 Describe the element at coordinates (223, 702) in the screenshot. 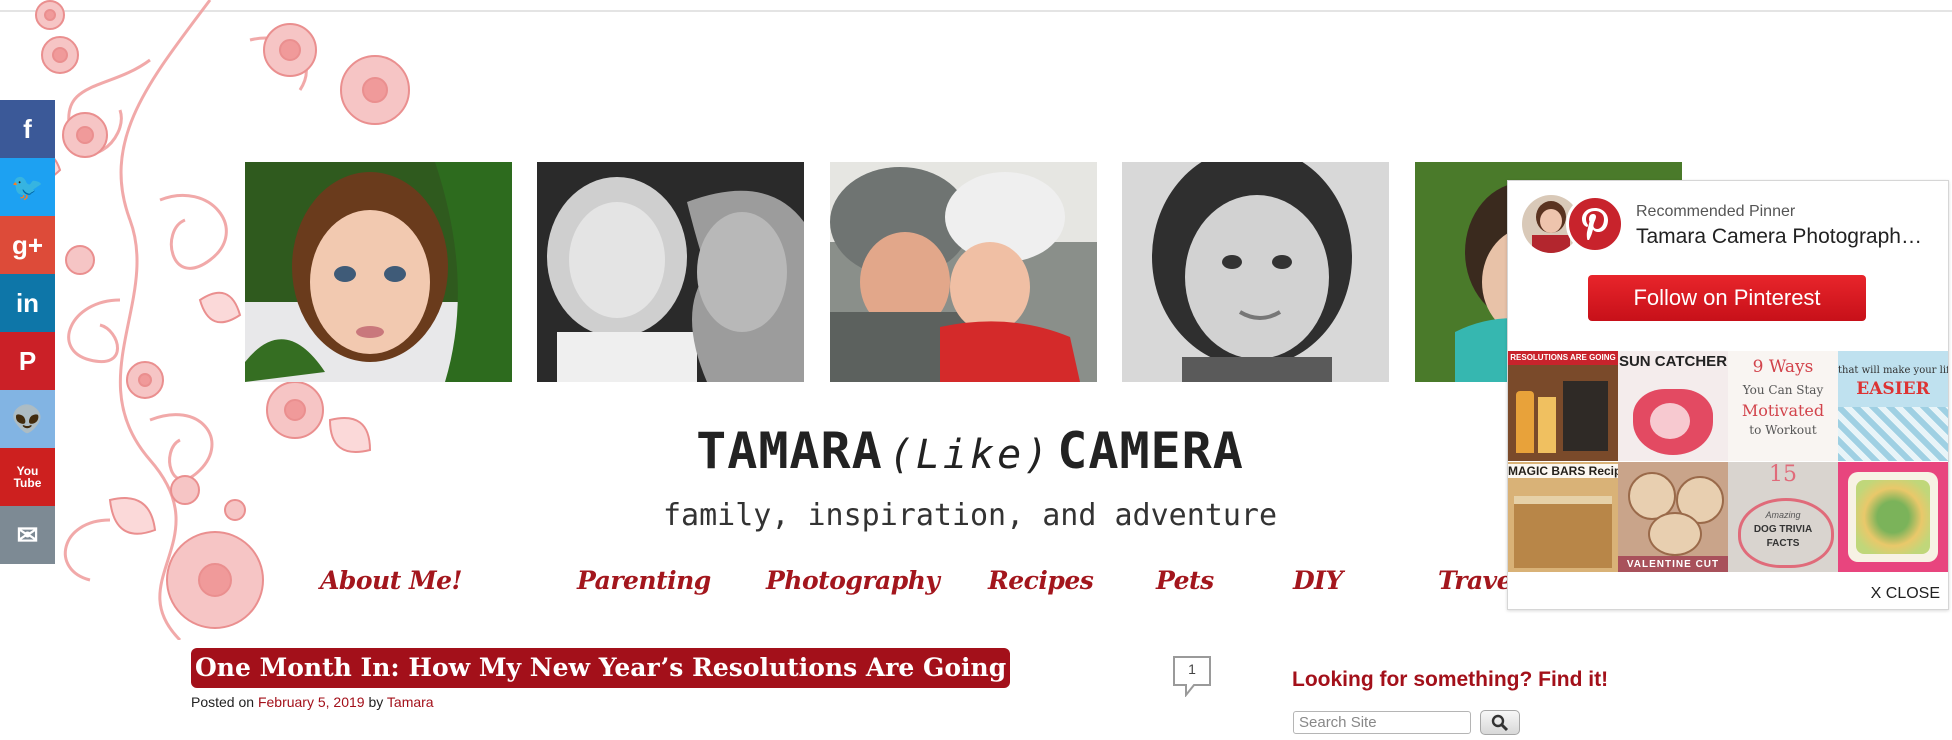

I see `posted-on-label: Posted on` at that location.